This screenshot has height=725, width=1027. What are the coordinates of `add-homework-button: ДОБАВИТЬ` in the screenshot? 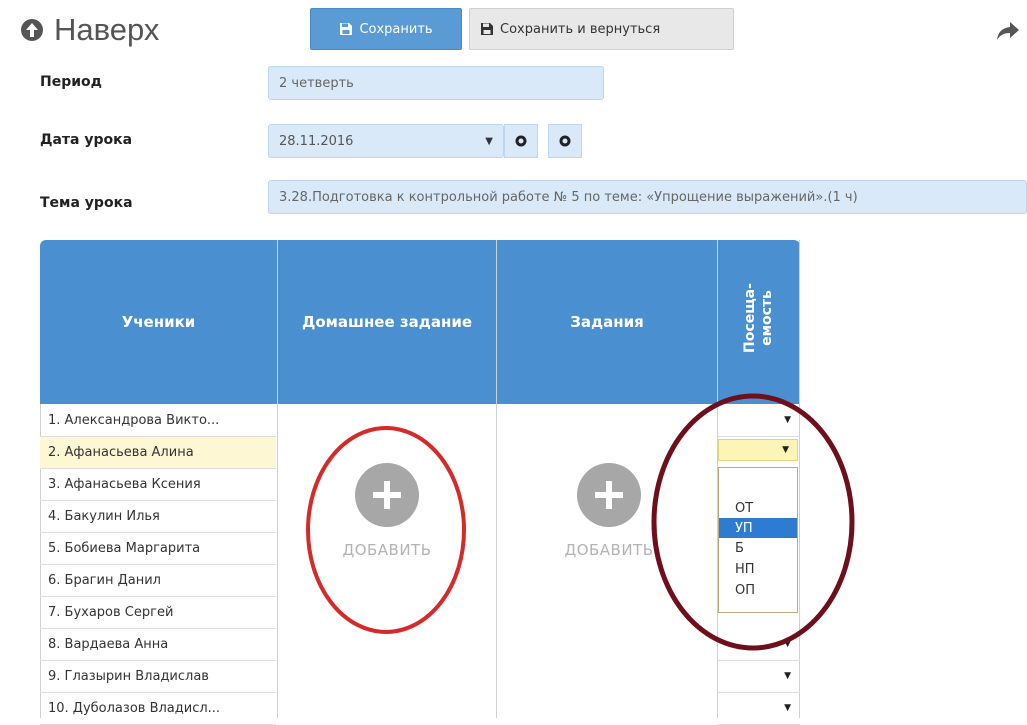 It's located at (387, 511).